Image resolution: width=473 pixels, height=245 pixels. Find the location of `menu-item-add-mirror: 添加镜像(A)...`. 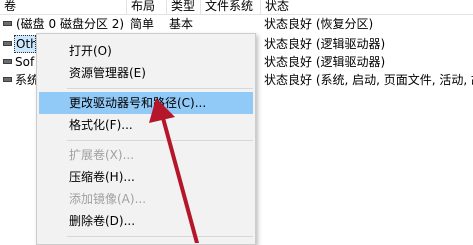

menu-item-add-mirror: 添加镜像(A)... is located at coordinates (108, 199).